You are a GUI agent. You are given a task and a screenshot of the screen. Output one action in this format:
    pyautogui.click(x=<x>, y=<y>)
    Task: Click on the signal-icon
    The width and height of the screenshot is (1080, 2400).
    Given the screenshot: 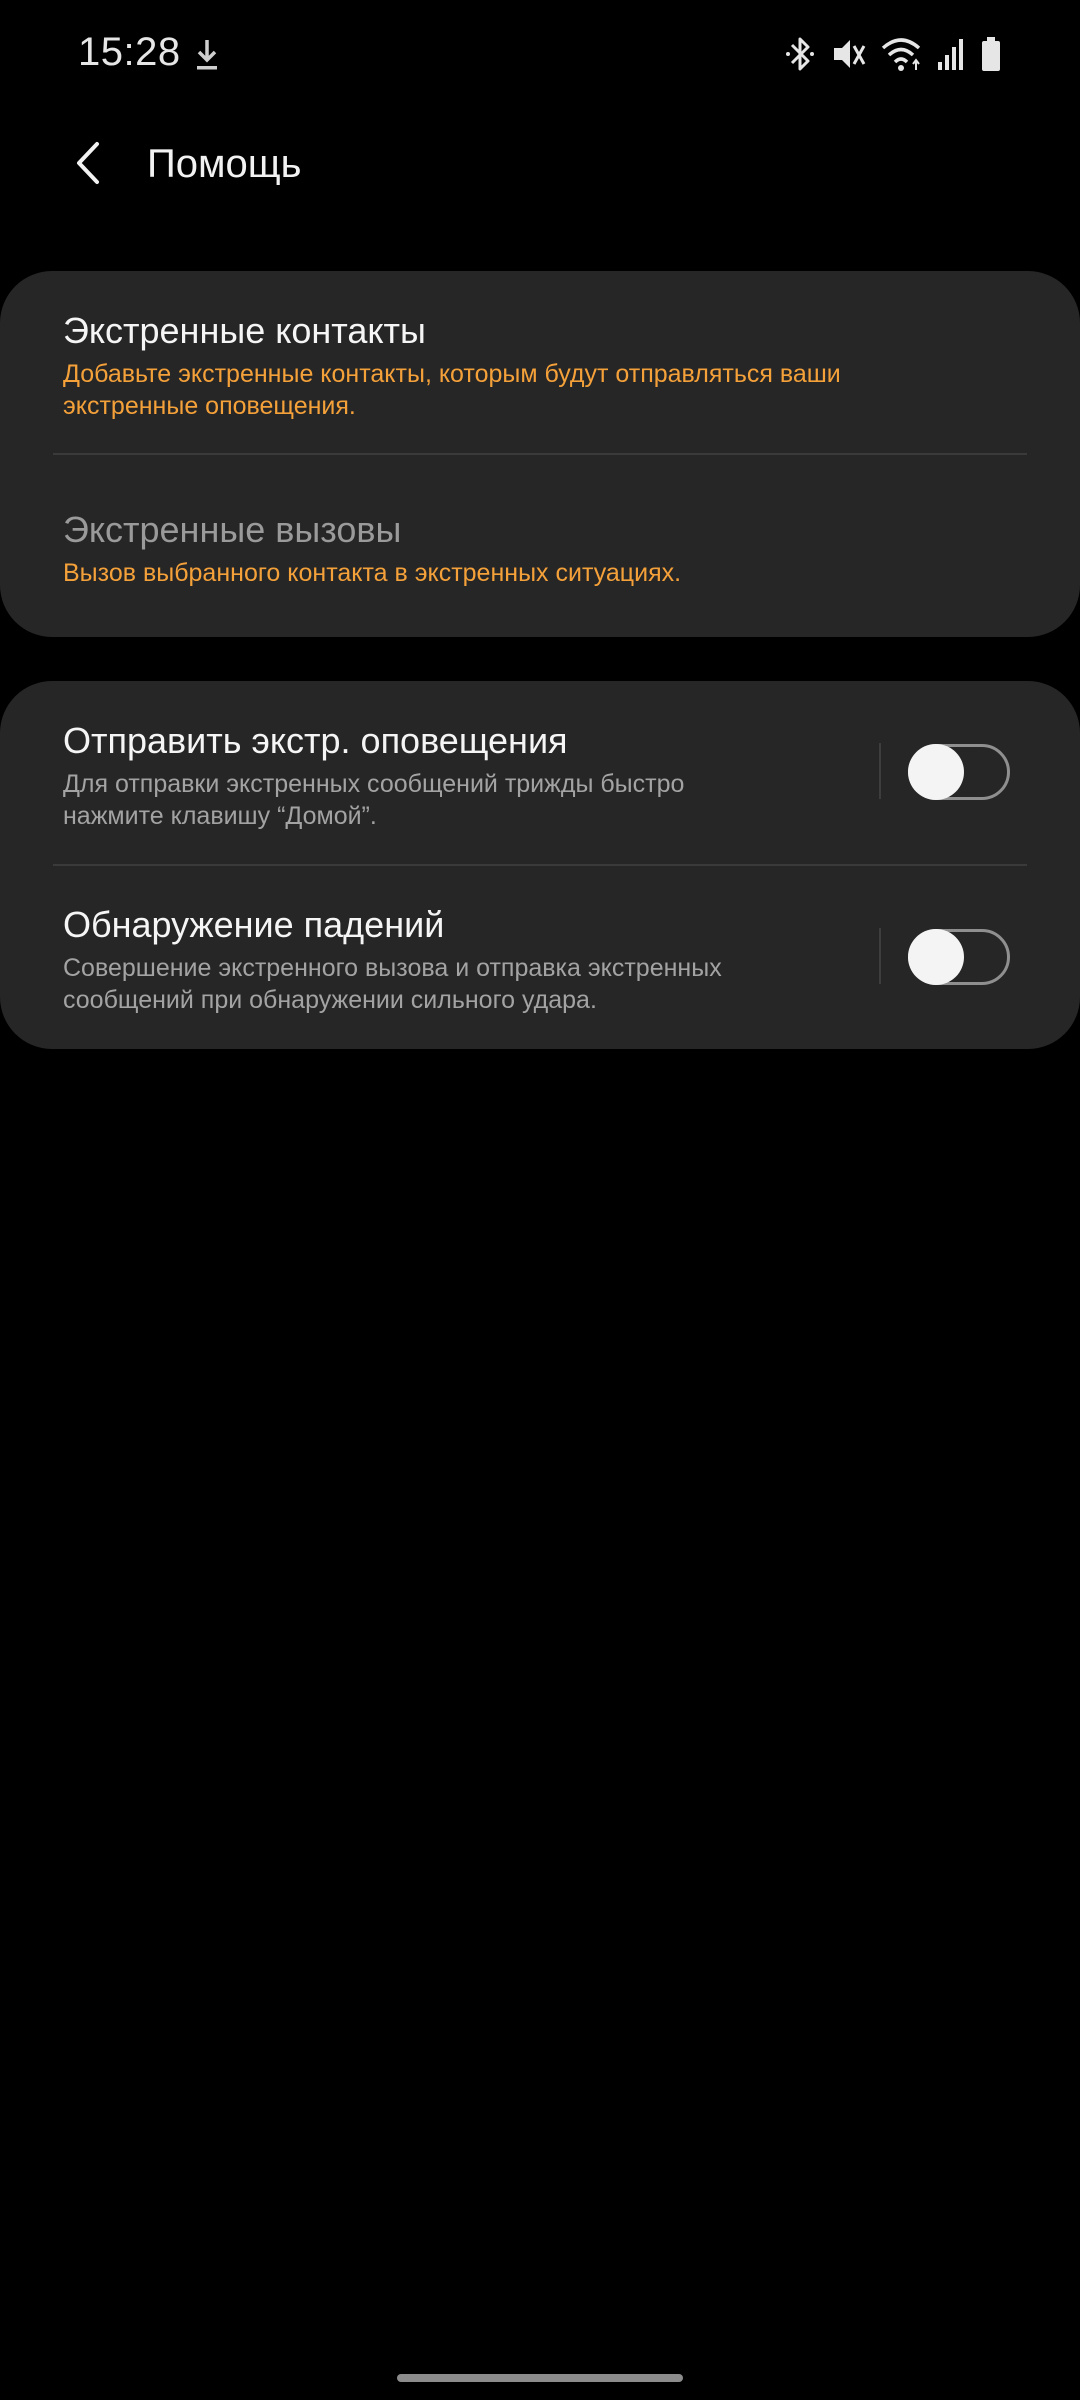 What is the action you would take?
    pyautogui.click(x=951, y=54)
    